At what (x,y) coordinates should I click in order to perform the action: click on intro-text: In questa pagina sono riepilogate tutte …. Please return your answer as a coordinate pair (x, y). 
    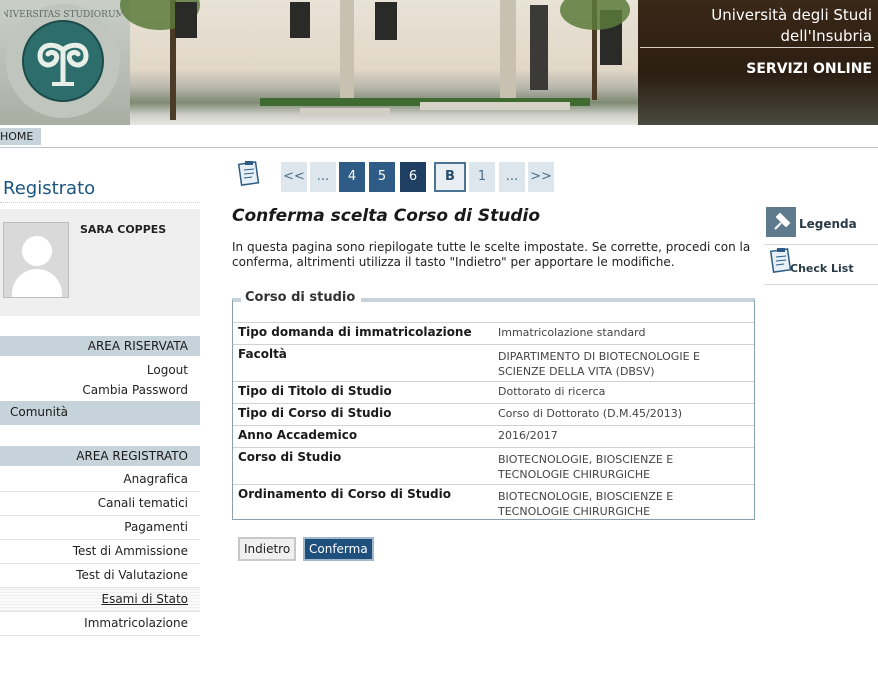
    Looking at the image, I should click on (491, 254).